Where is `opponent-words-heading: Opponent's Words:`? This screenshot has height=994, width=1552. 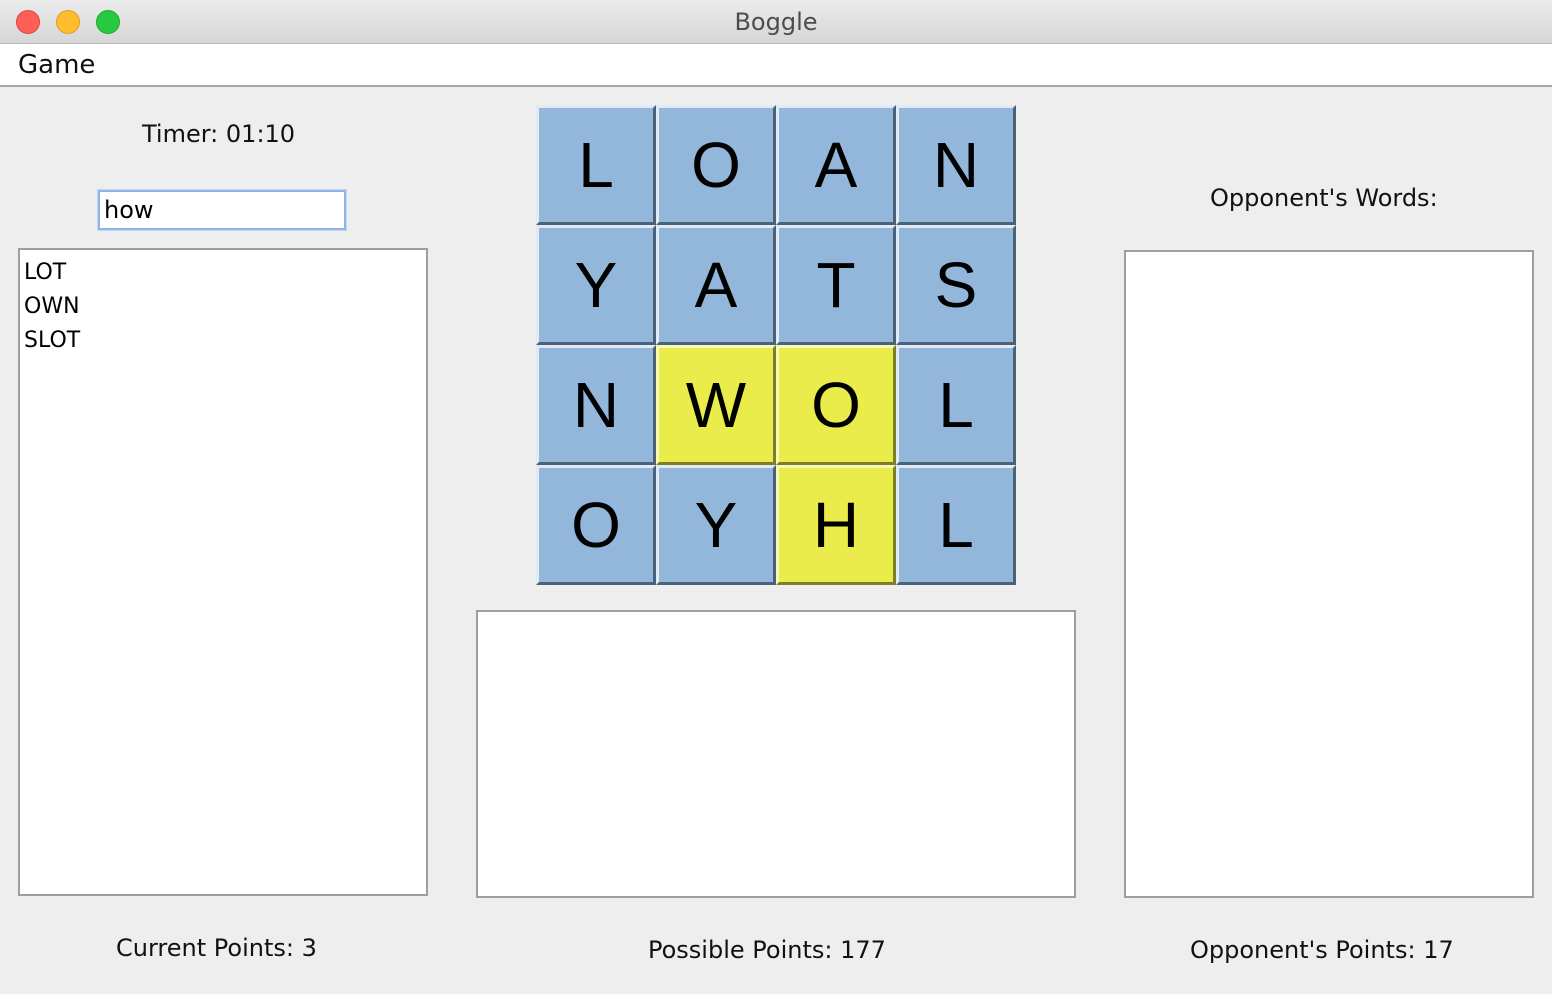
opponent-words-heading: Opponent's Words: is located at coordinates (1324, 198).